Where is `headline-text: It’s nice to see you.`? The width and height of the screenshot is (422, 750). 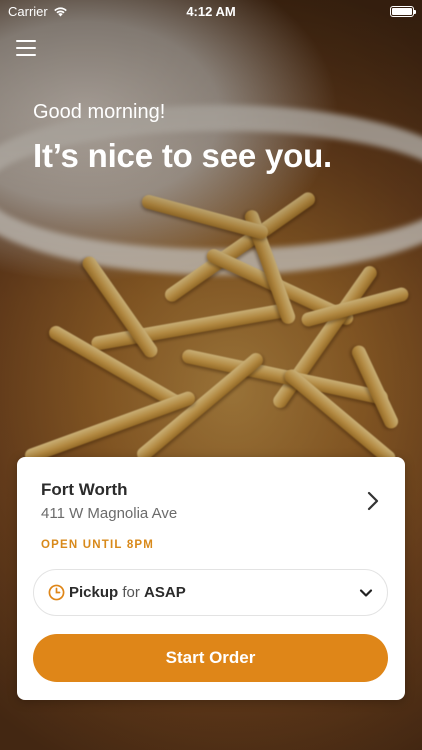
headline-text: It’s nice to see you. is located at coordinates (183, 155).